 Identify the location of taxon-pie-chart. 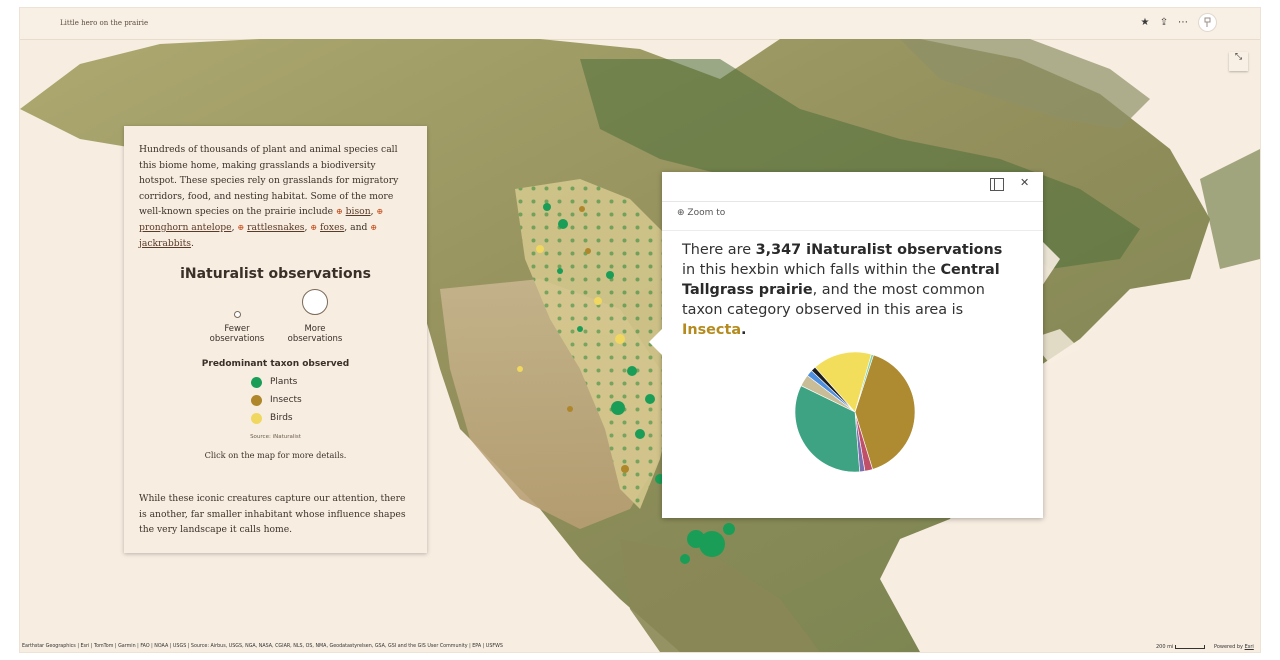
(855, 412).